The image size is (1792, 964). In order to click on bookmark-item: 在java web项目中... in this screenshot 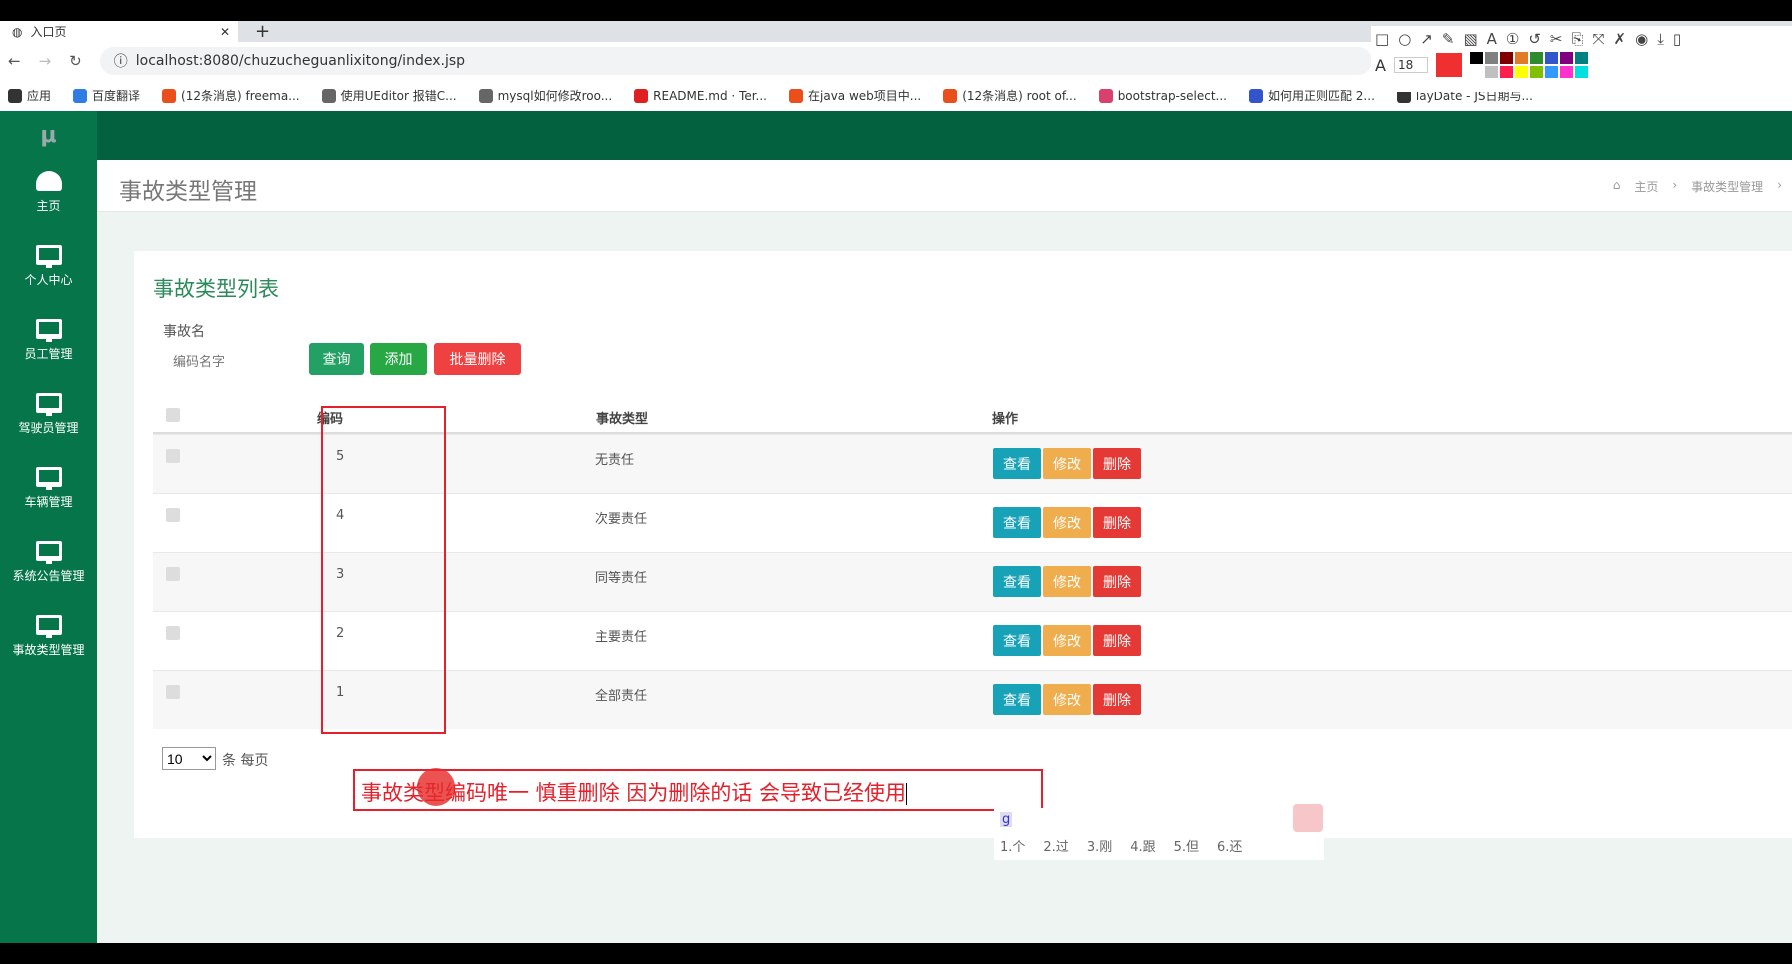, I will do `click(855, 95)`.